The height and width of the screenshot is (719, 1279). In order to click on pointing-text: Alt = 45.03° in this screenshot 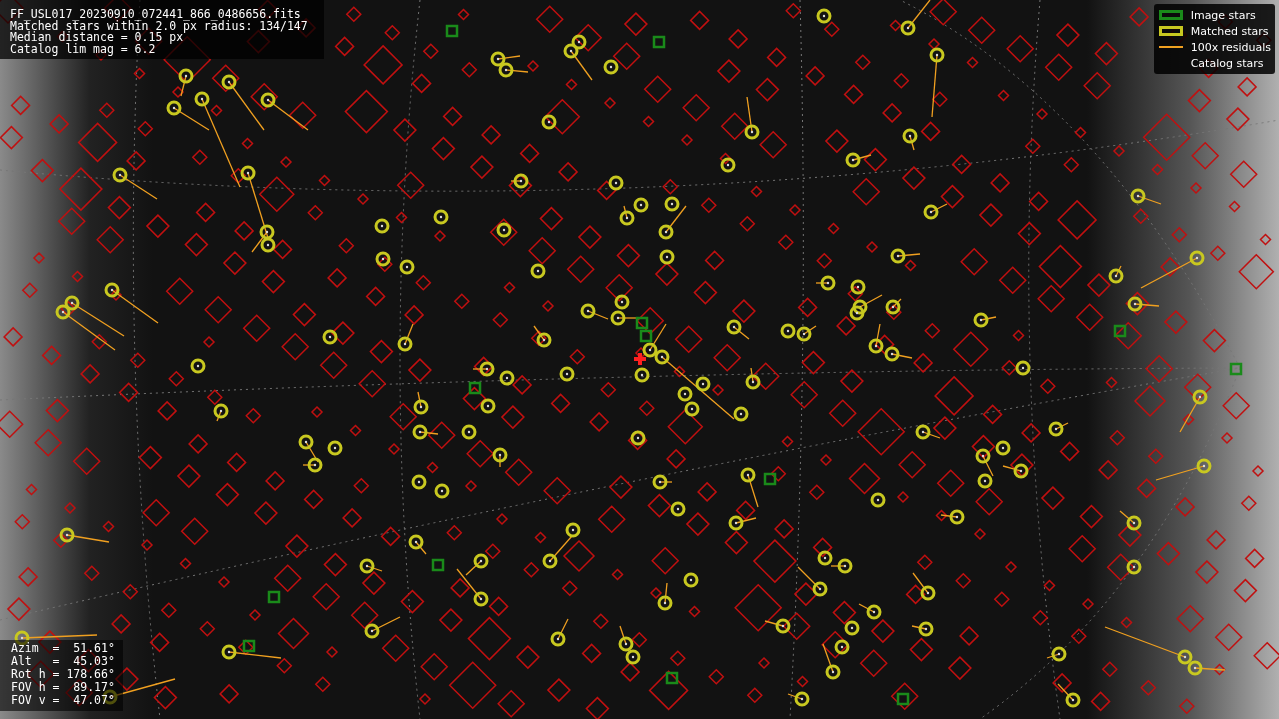, I will do `click(63, 661)`.